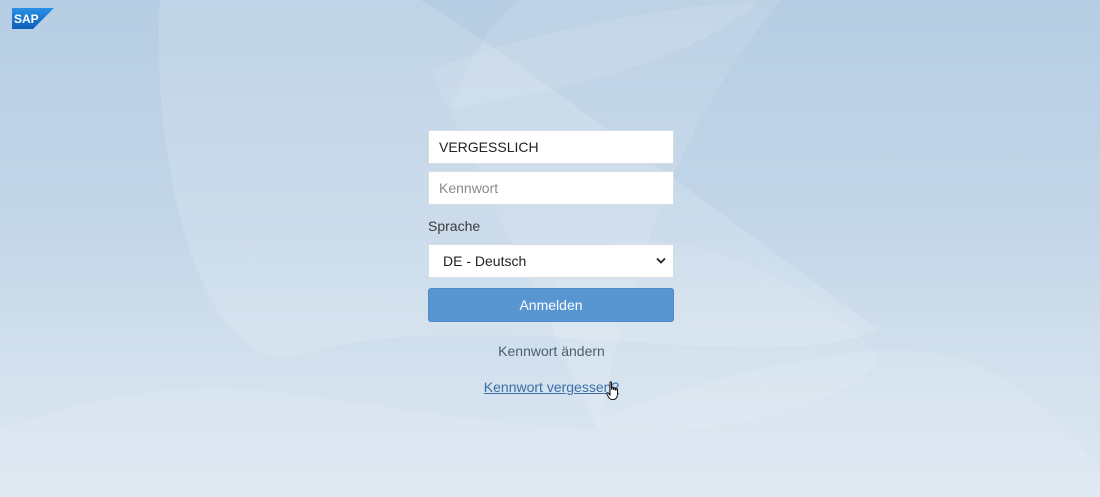 The height and width of the screenshot is (497, 1100). What do you see at coordinates (551, 305) in the screenshot?
I see `login-button: Anmelden` at bounding box center [551, 305].